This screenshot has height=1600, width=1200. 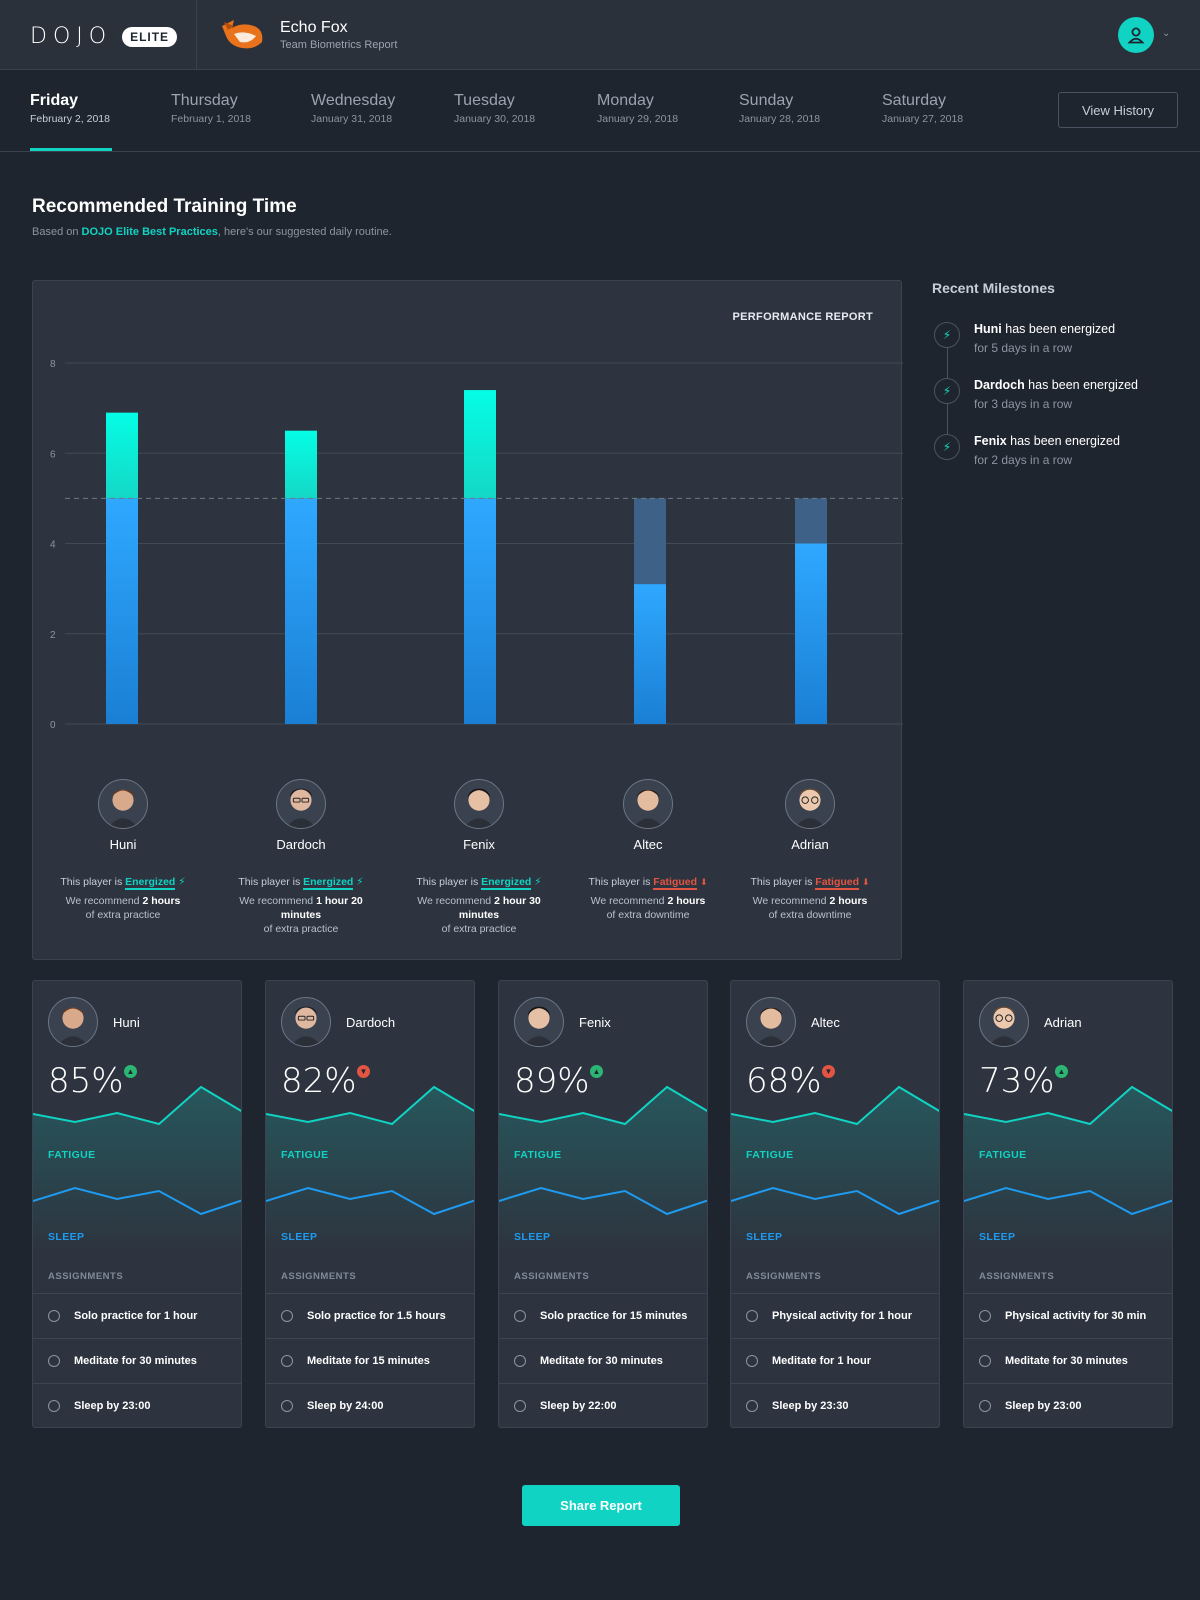 What do you see at coordinates (71, 36) in the screenshot?
I see `logo-word: DOJO` at bounding box center [71, 36].